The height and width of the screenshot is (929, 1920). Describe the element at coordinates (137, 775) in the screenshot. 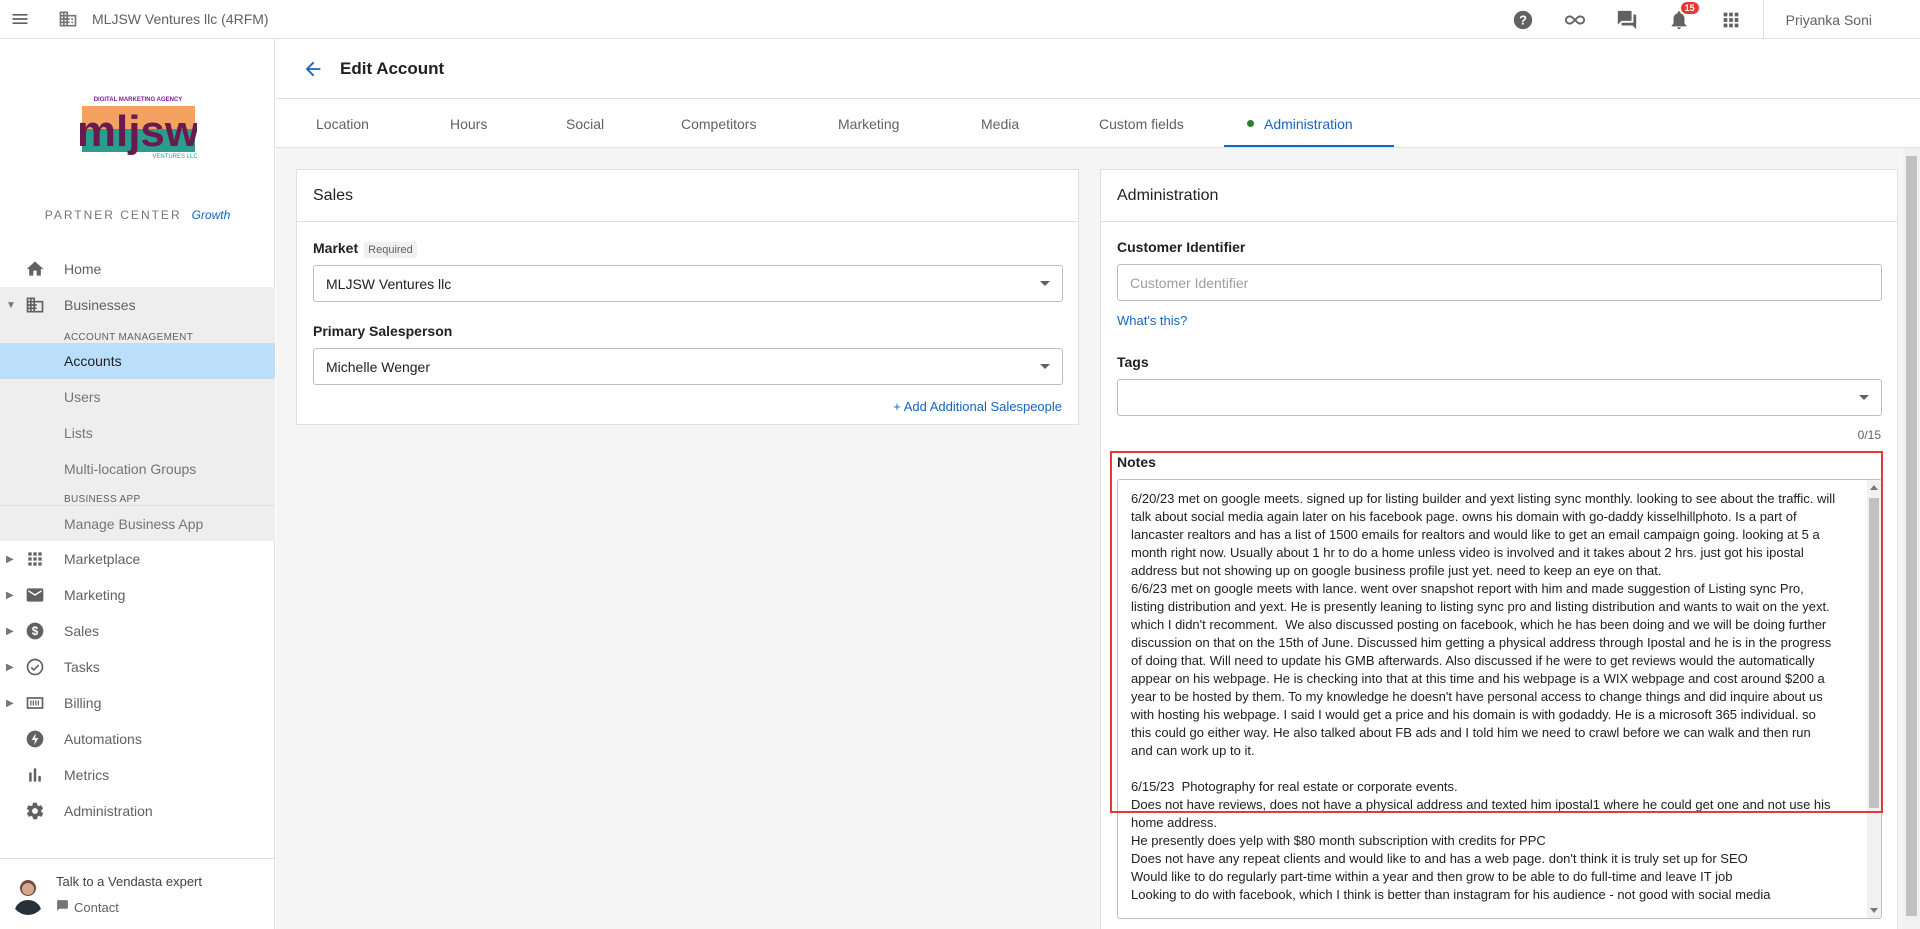

I see `sidebar-item-metrics: Metrics` at that location.